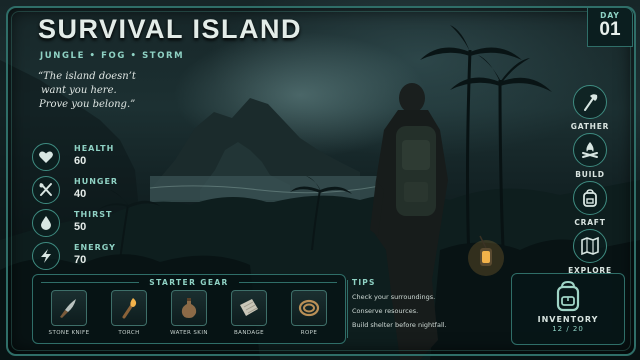 This screenshot has width=640, height=360. What do you see at coordinates (93, 214) in the screenshot?
I see `stat-name: THIRST` at bounding box center [93, 214].